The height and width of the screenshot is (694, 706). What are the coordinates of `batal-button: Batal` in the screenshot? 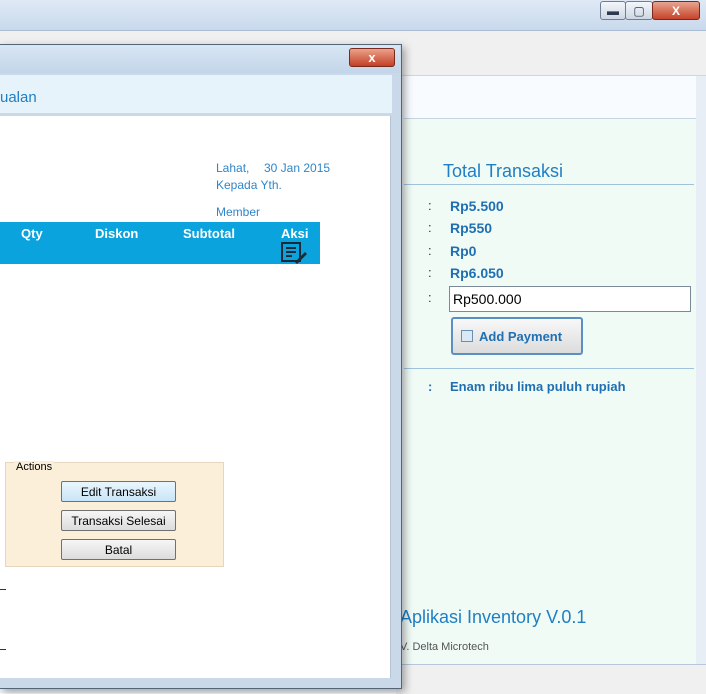 It's located at (118, 549).